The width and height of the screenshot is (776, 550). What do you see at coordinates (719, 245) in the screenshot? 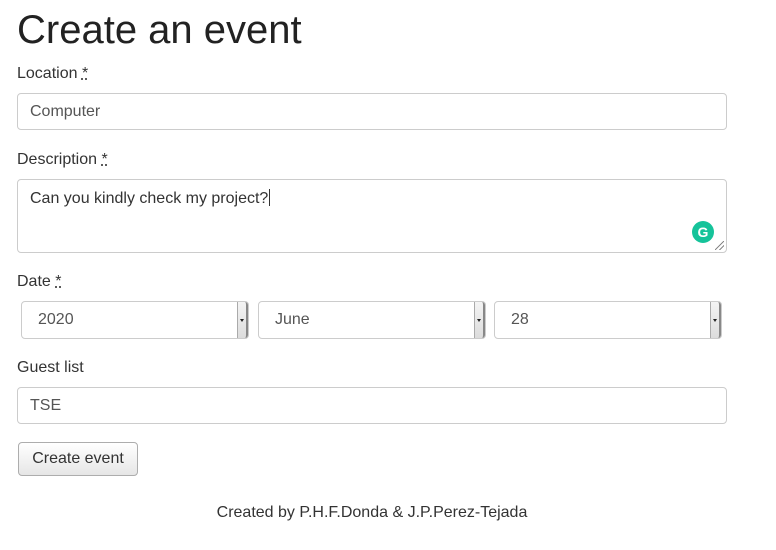
I see `resize-handle-icon` at bounding box center [719, 245].